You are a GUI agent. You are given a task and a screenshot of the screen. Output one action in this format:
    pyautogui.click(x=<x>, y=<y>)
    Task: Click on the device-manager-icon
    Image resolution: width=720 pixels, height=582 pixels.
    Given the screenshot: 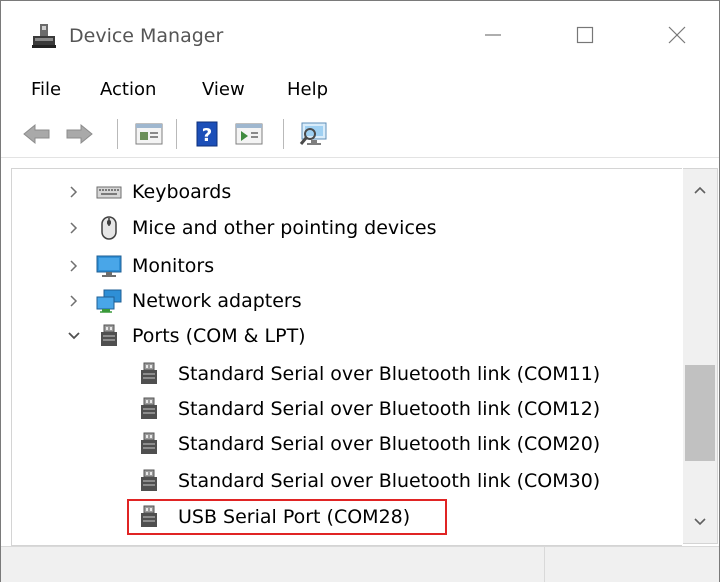 What is the action you would take?
    pyautogui.click(x=44, y=36)
    